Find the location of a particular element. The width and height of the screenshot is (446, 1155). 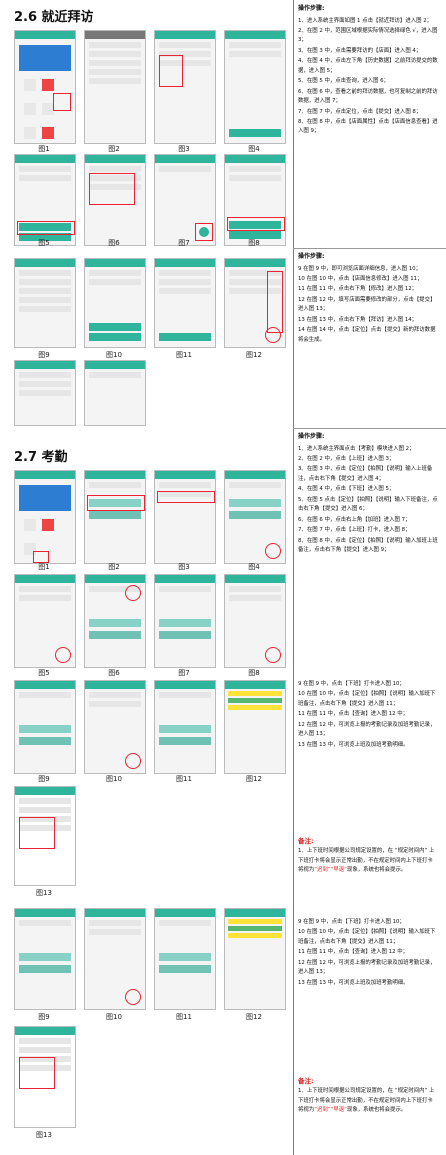

step-item: 4、在图 4 中，点击【下班】进入图 5； is located at coordinates (346, 489).